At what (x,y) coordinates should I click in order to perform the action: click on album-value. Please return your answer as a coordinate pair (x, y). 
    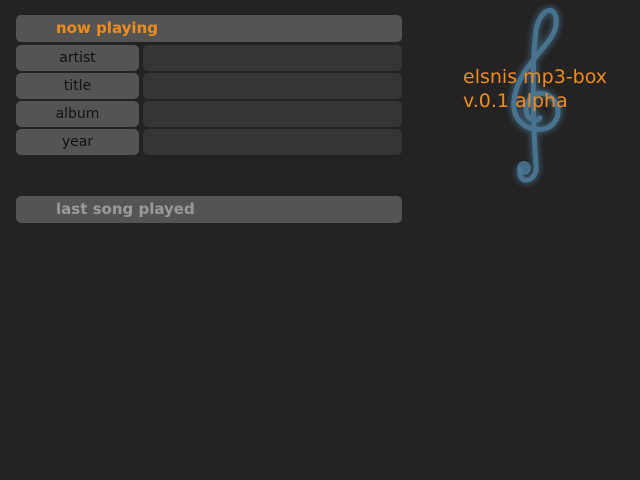
    Looking at the image, I should click on (272, 114).